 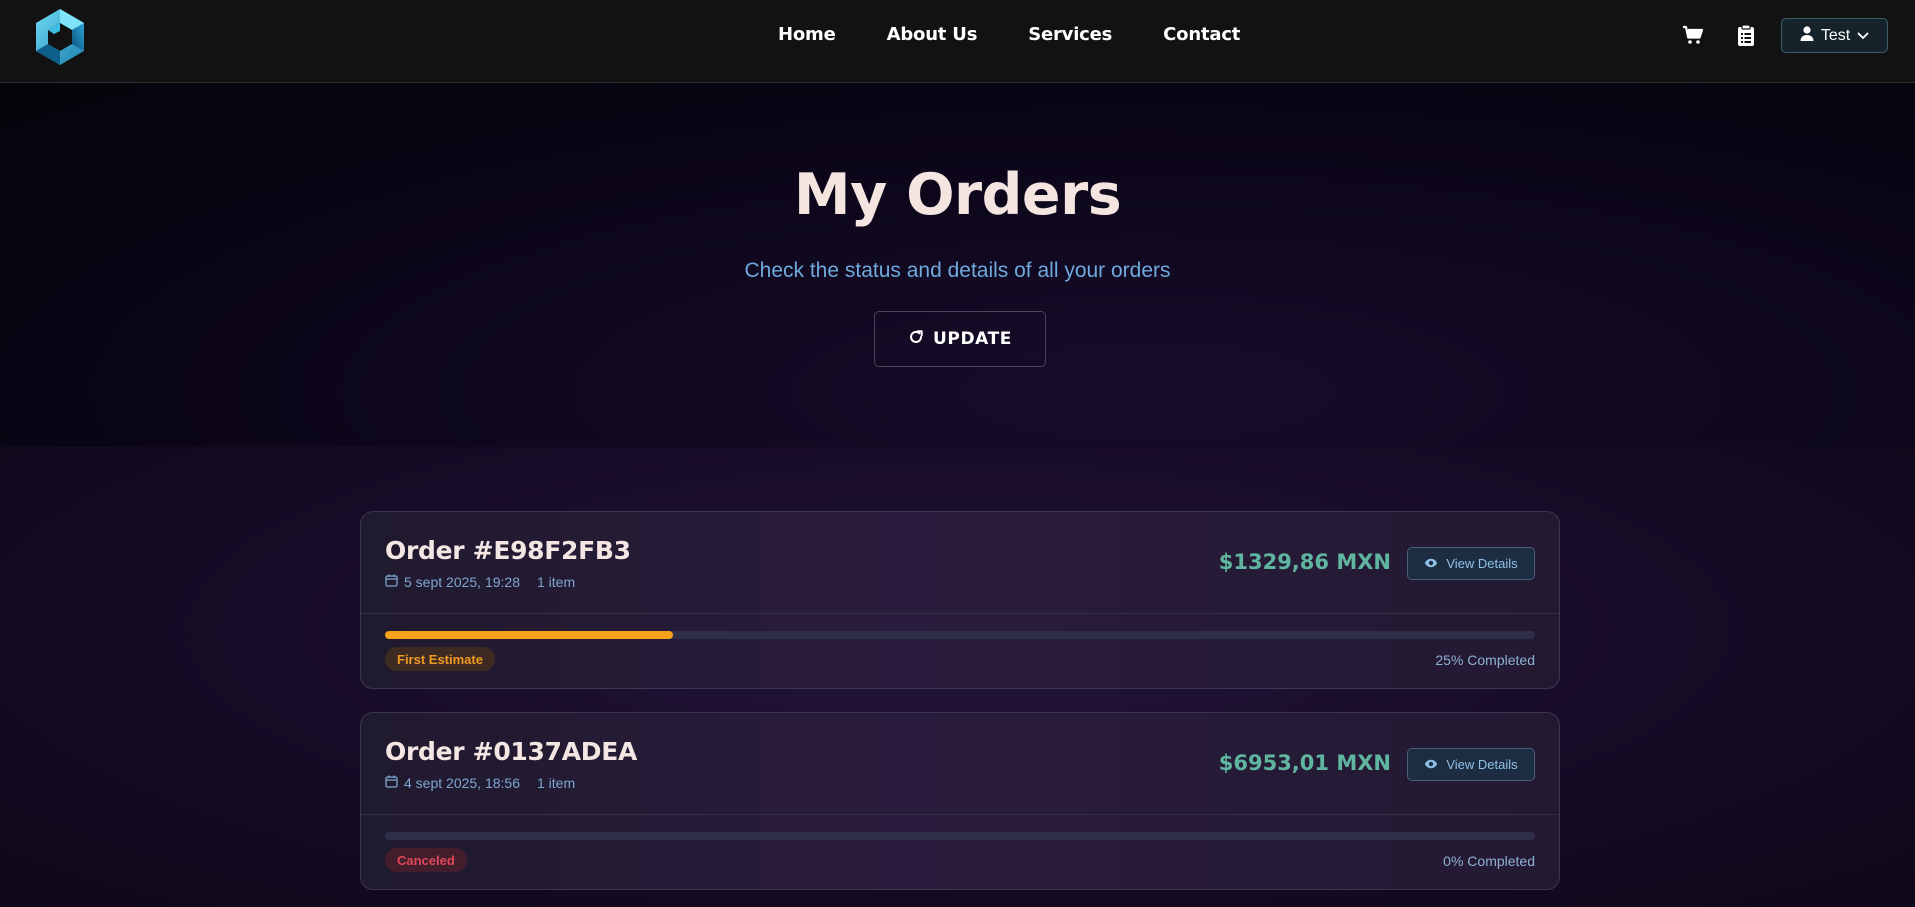 I want to click on user-menu-button: Test, so click(x=1834, y=35).